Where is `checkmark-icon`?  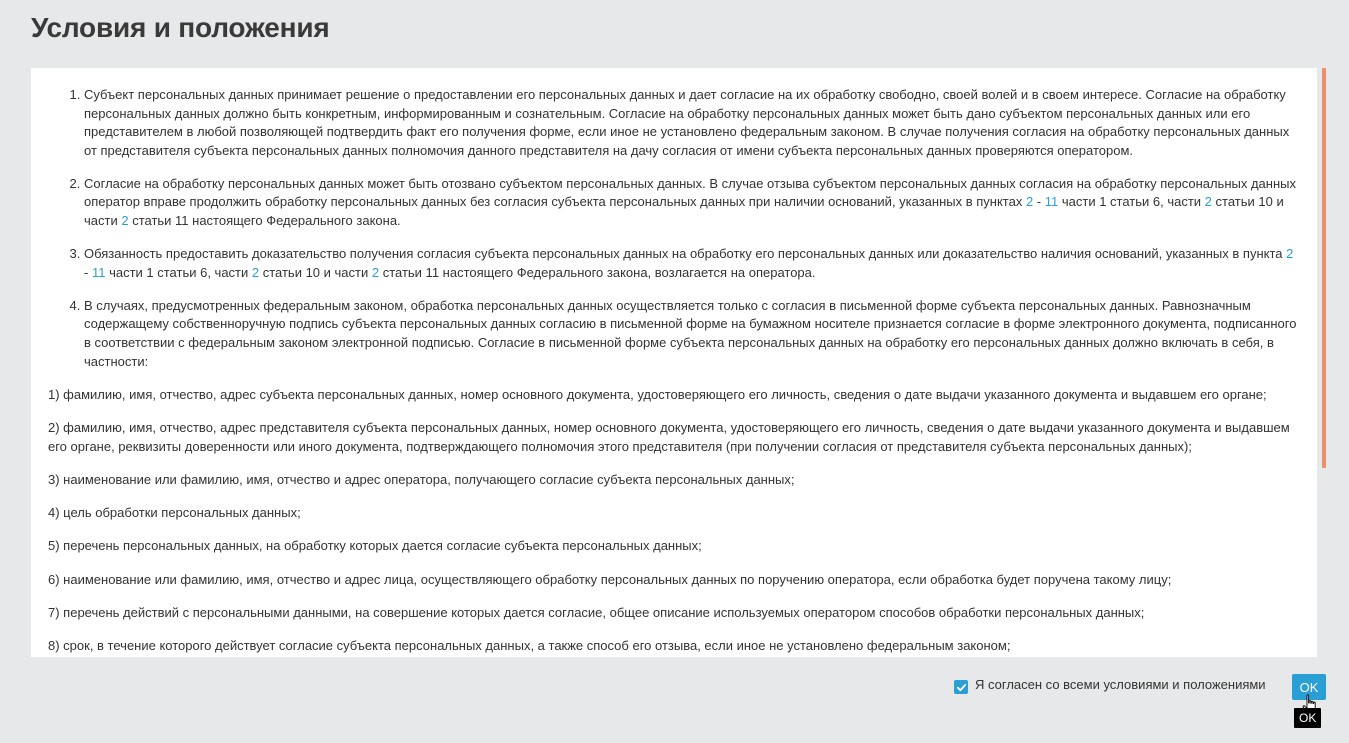 checkmark-icon is located at coordinates (961, 687).